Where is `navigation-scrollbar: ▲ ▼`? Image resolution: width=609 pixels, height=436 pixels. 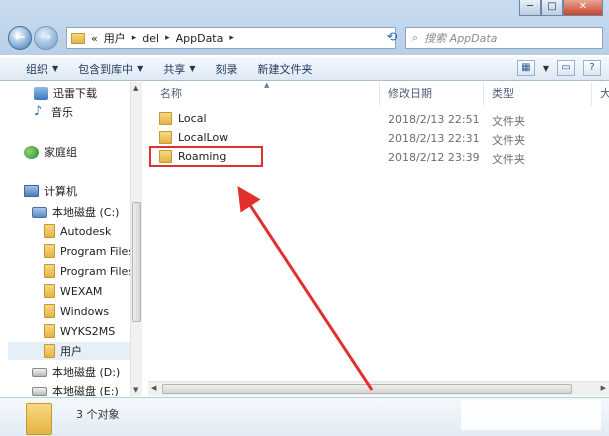 navigation-scrollbar: ▲ ▼ is located at coordinates (136, 239).